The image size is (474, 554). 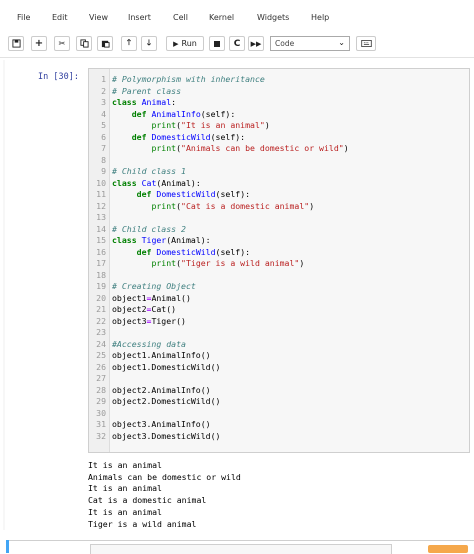 What do you see at coordinates (101, 205) in the screenshot?
I see `line-number: 12` at bounding box center [101, 205].